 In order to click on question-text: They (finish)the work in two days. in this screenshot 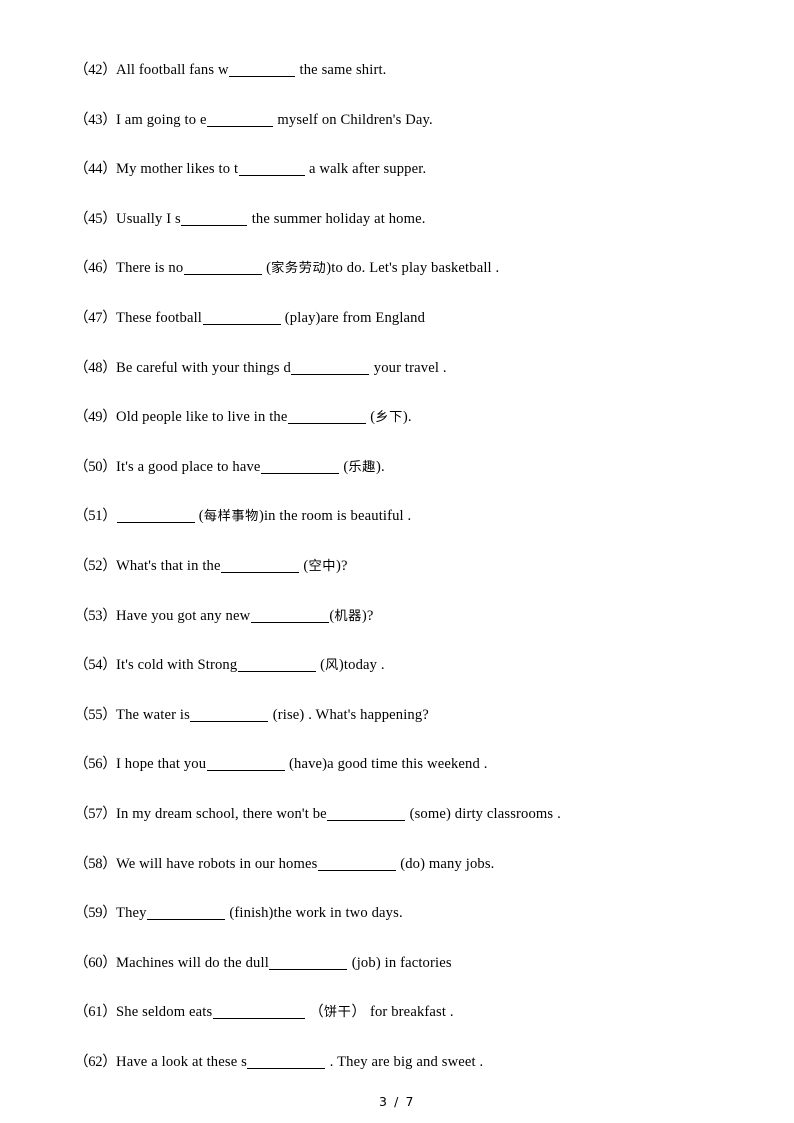, I will do `click(259, 913)`.